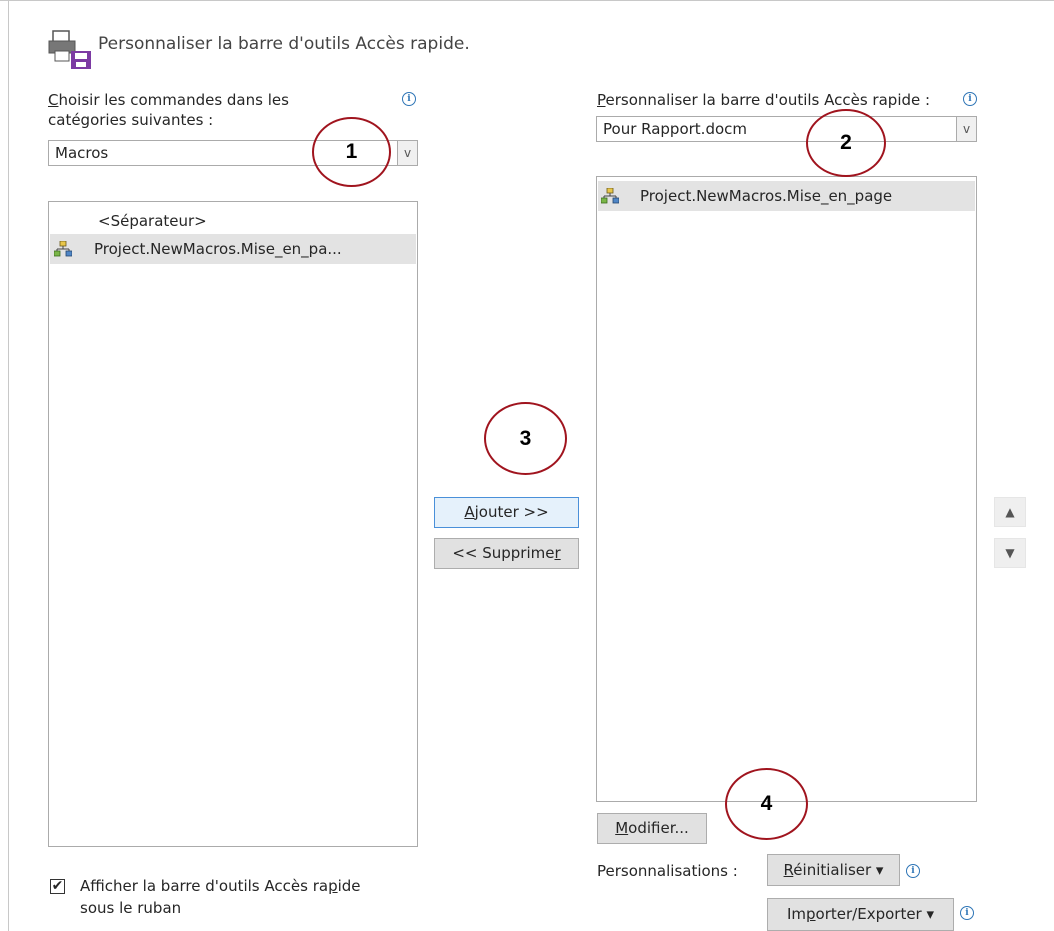  Describe the element at coordinates (69, 49) in the screenshot. I see `quick-access-toolbar-icon` at that location.